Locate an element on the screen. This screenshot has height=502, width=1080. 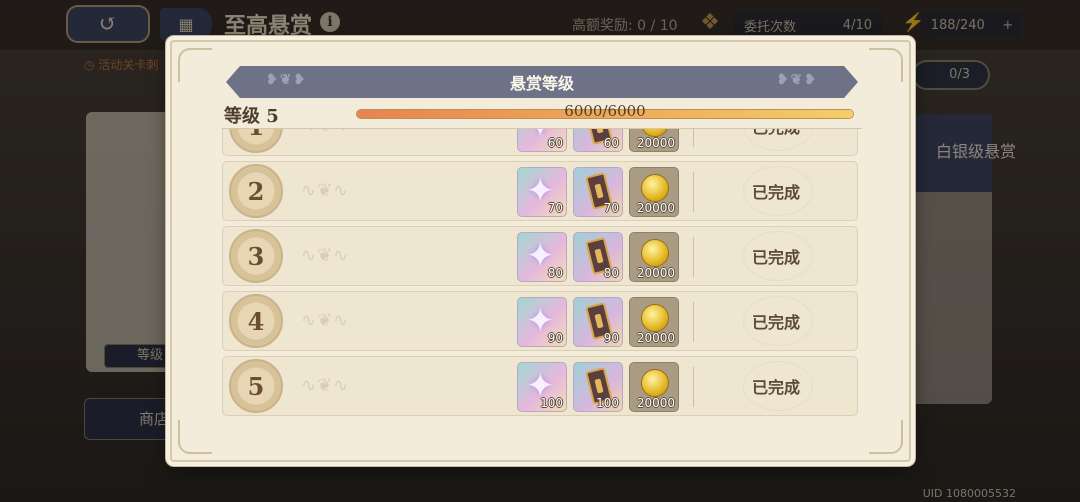
reward-card-ticket: 80 is located at coordinates (598, 257).